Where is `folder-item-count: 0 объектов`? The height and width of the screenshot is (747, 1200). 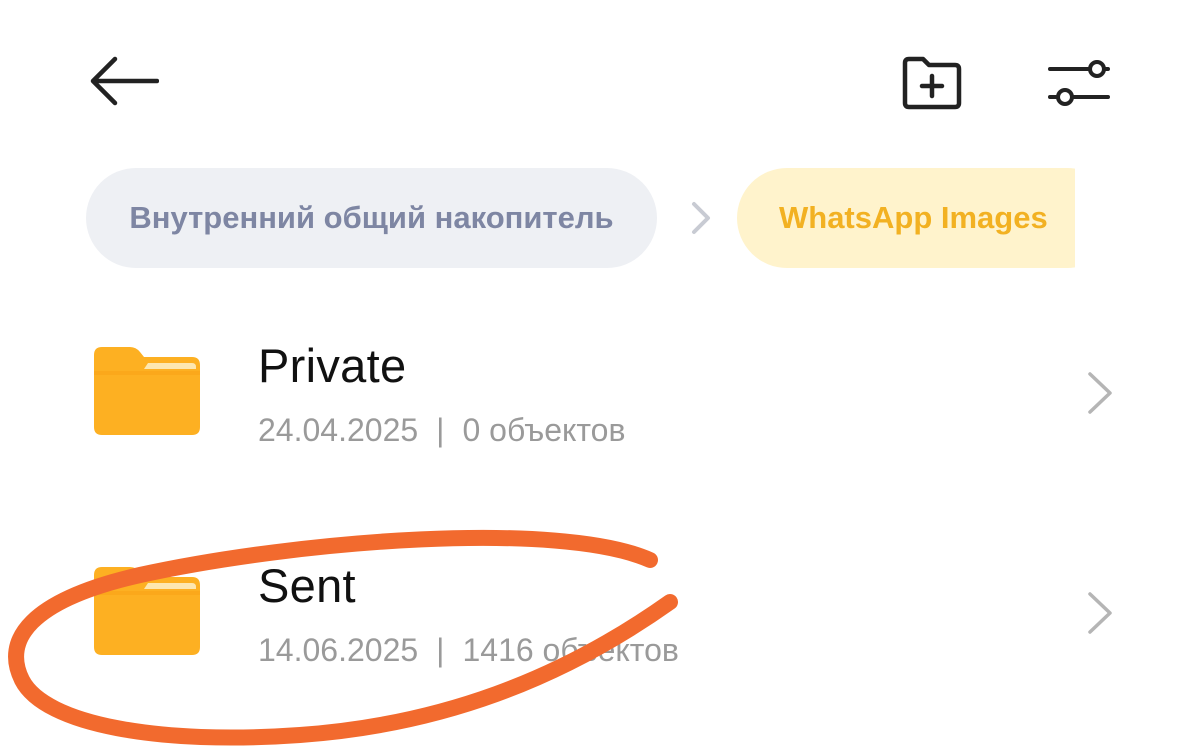 folder-item-count: 0 объектов is located at coordinates (544, 430).